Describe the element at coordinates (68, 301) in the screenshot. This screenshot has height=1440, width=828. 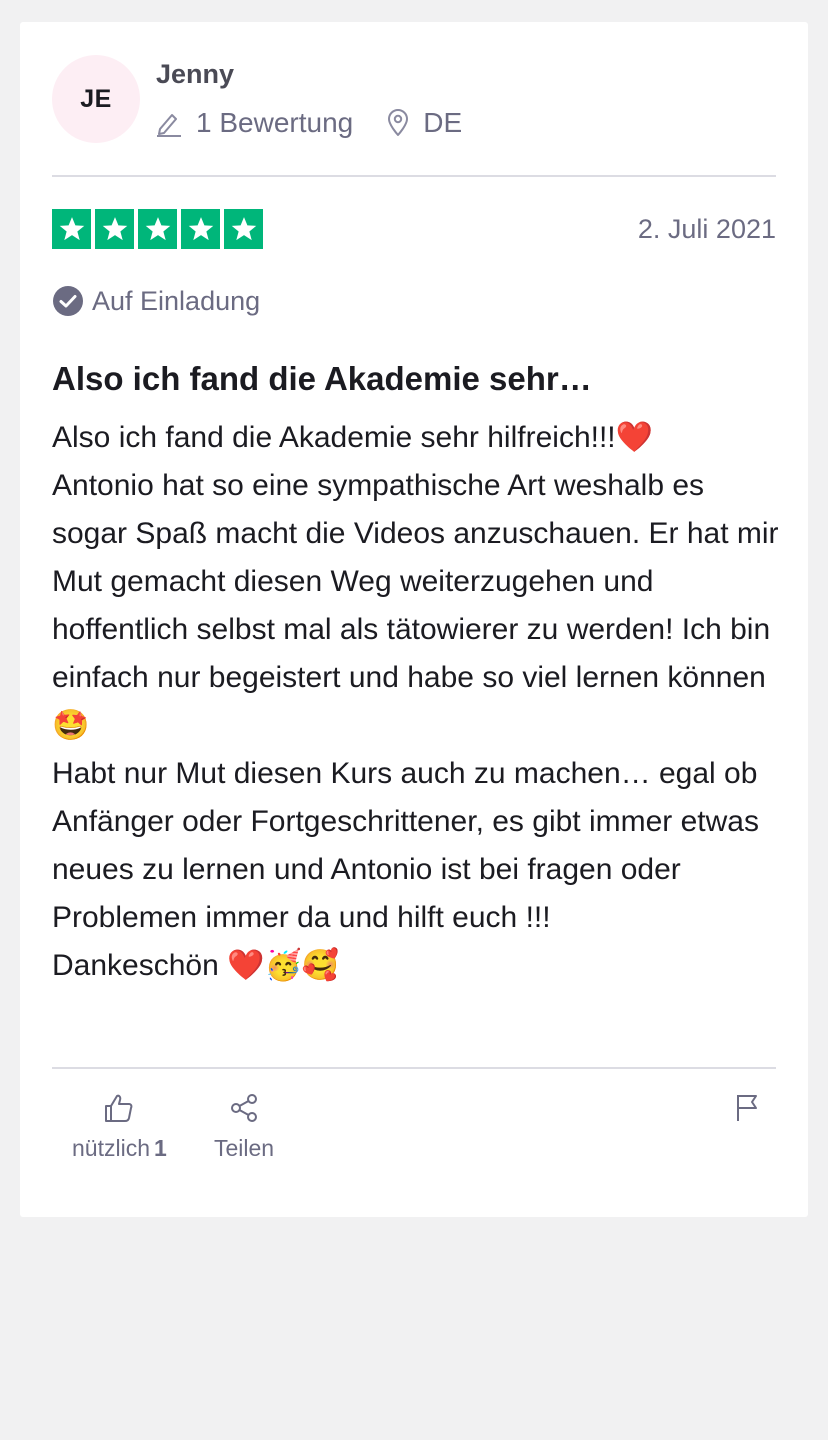
I see `check-circle-icon` at that location.